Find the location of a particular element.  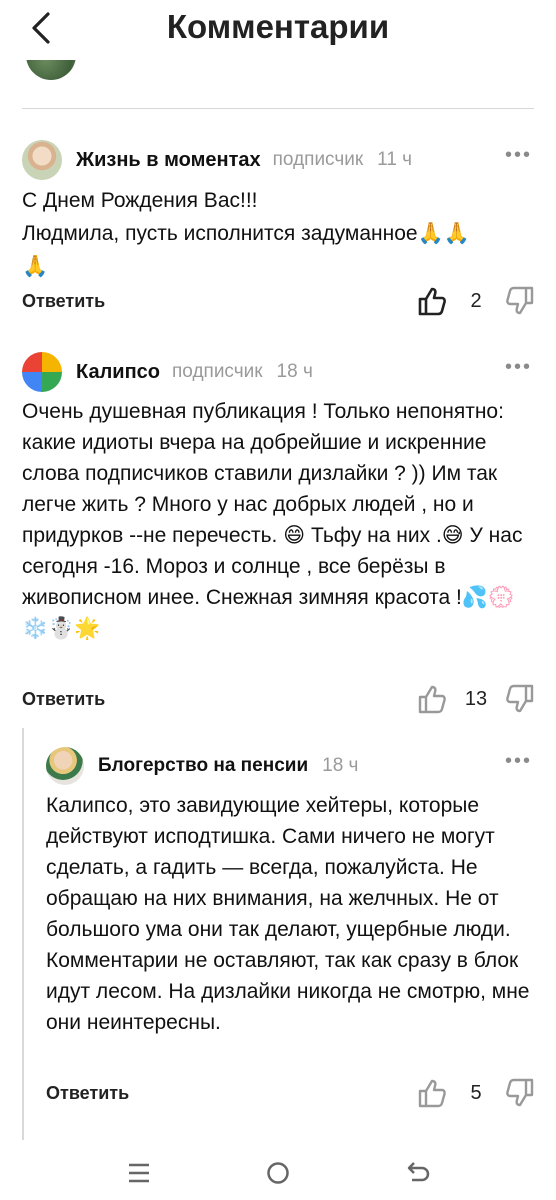

comment-author: Калипсо is located at coordinates (118, 372).